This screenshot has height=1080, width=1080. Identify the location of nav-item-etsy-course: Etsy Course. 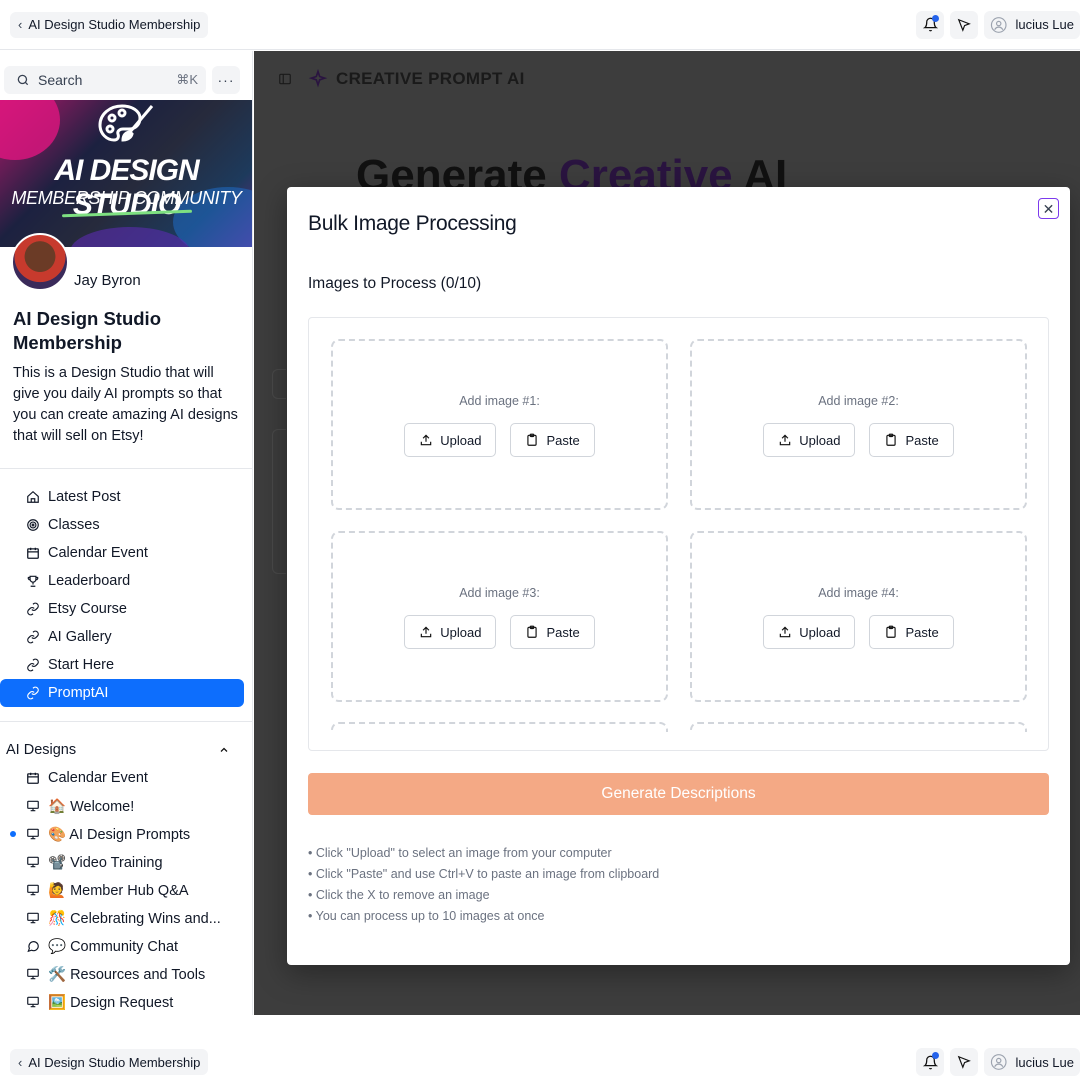
(122, 609).